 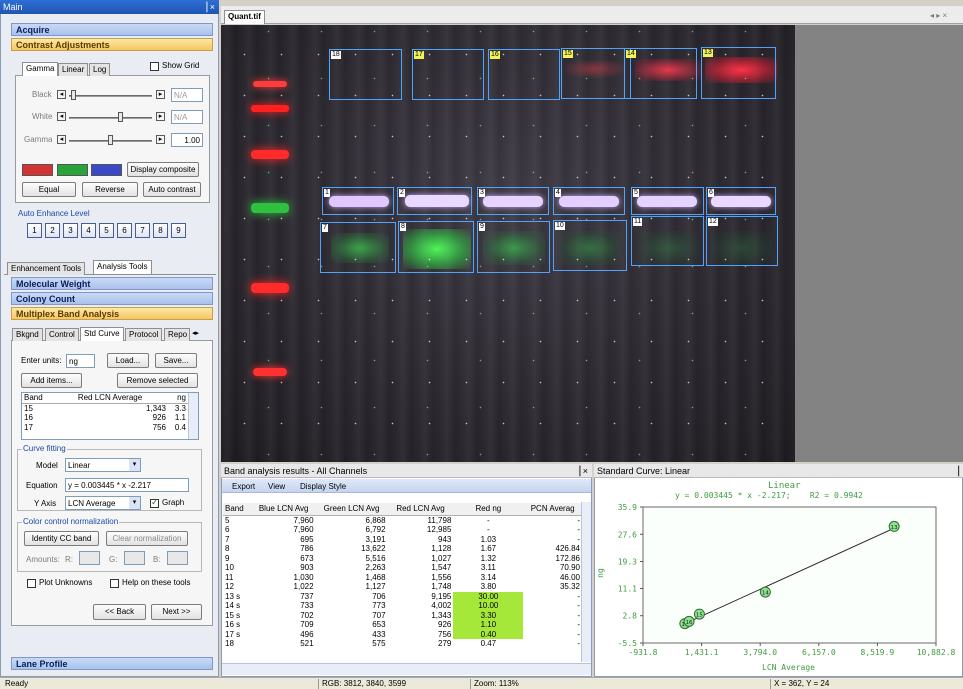 I want to click on band-box-9: 9, so click(x=513, y=247).